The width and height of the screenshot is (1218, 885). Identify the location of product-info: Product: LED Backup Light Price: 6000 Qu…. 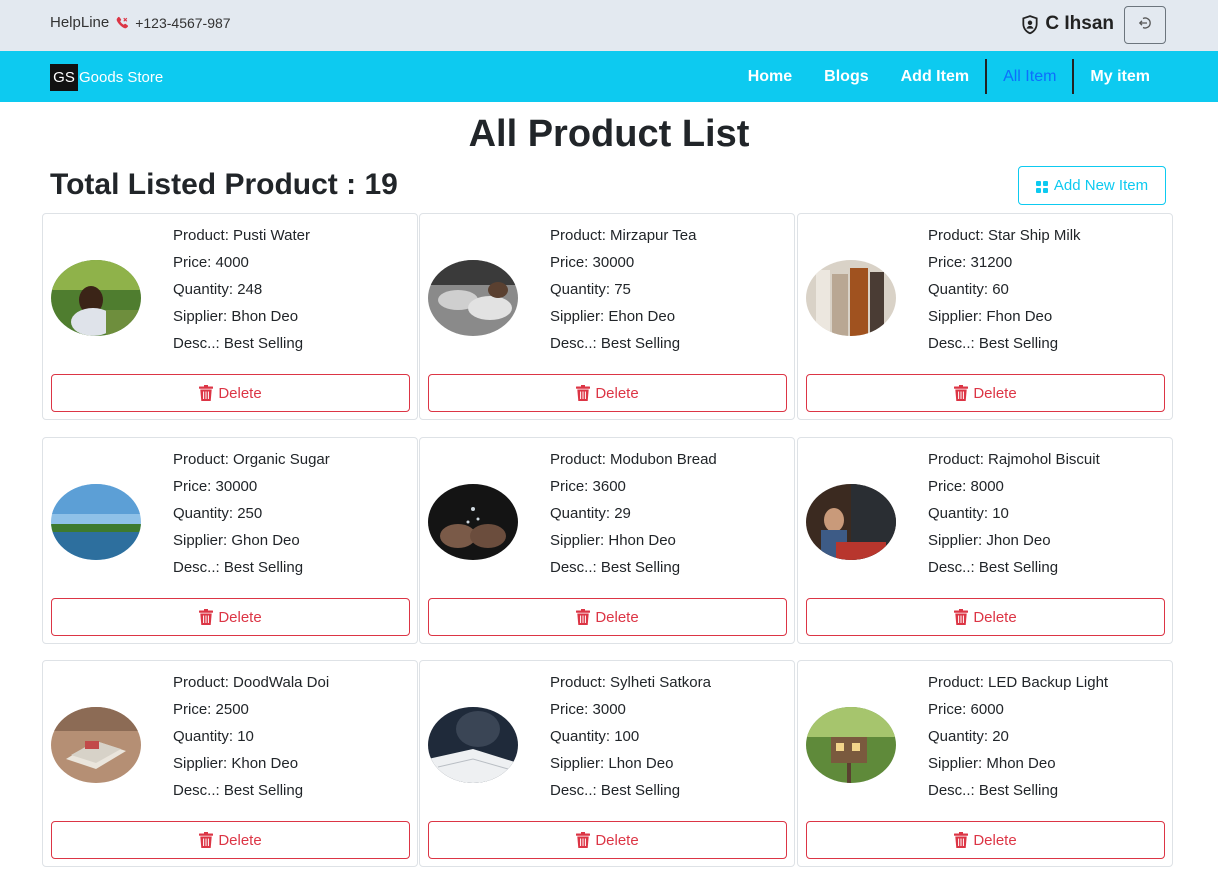
(1018, 736).